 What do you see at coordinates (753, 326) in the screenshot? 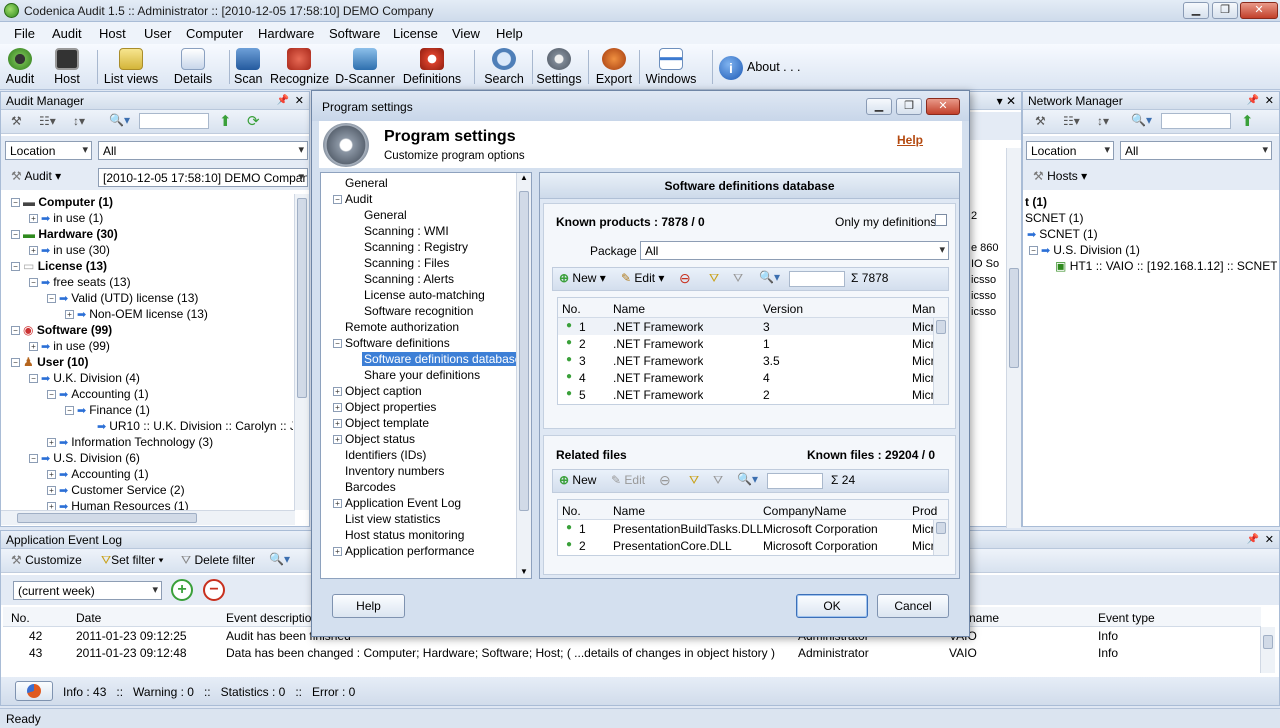
I see `table-row: ● 1 .NET Framework 3 Micr` at bounding box center [753, 326].